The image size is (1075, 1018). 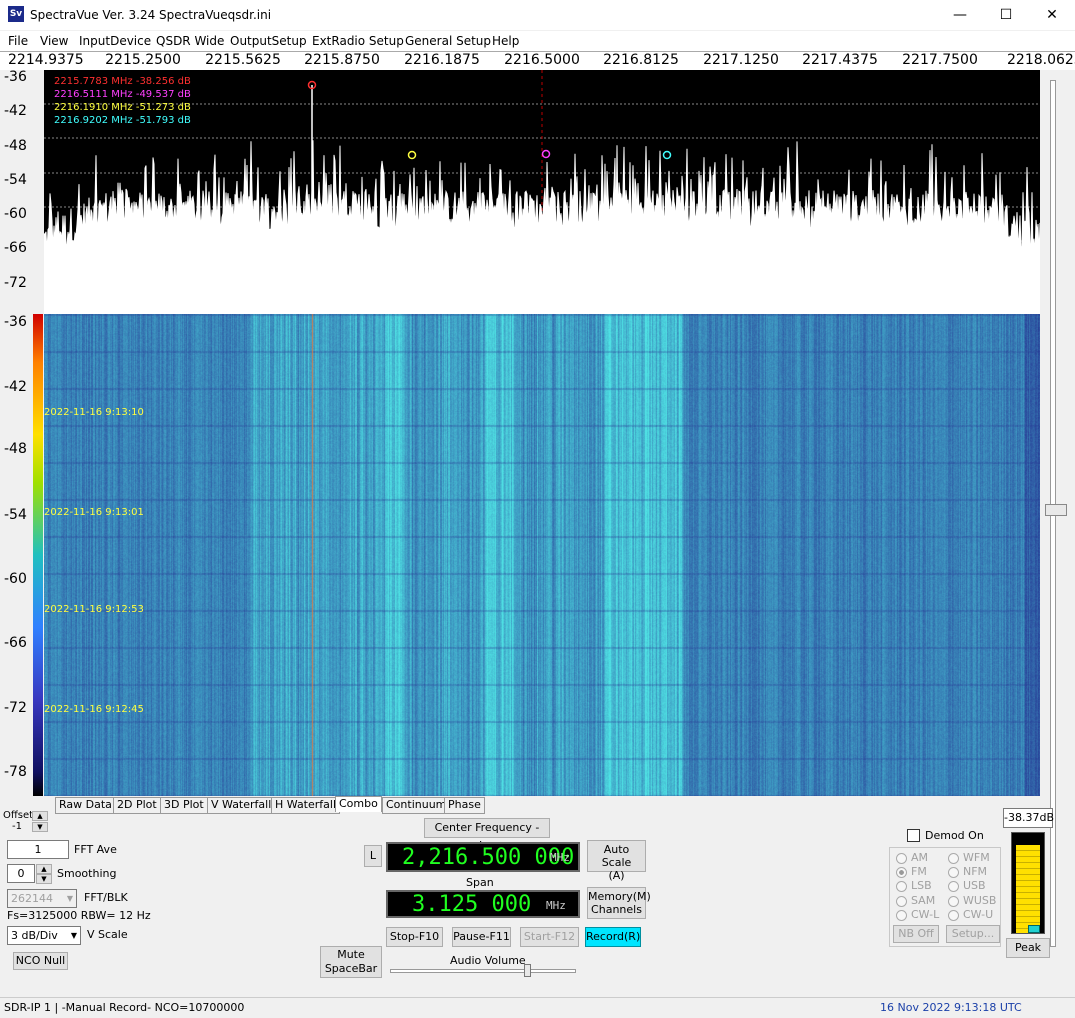 I want to click on record-button: Record(R), so click(x=613, y=937).